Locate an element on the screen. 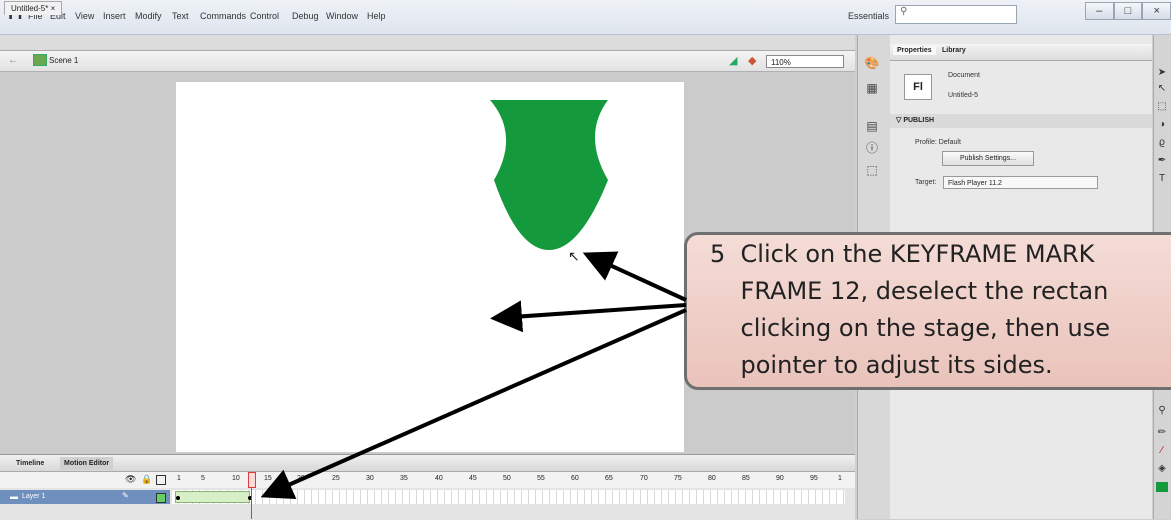 This screenshot has height=520, width=1171. scene-icon is located at coordinates (40, 60).